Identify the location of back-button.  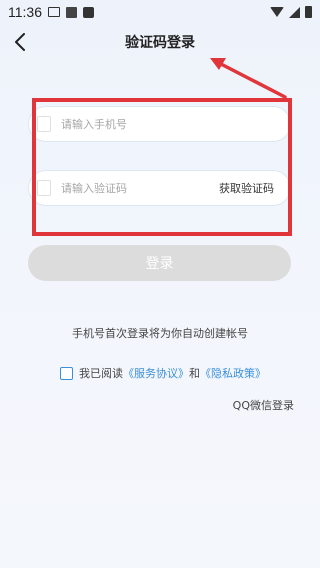
(20, 42).